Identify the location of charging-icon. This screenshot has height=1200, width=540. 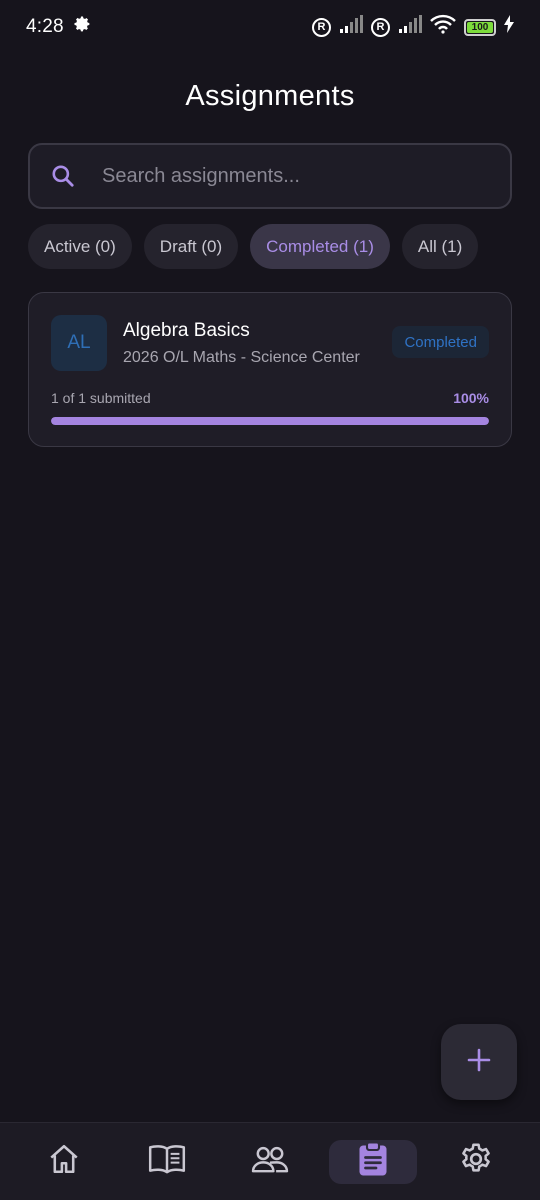
(509, 27).